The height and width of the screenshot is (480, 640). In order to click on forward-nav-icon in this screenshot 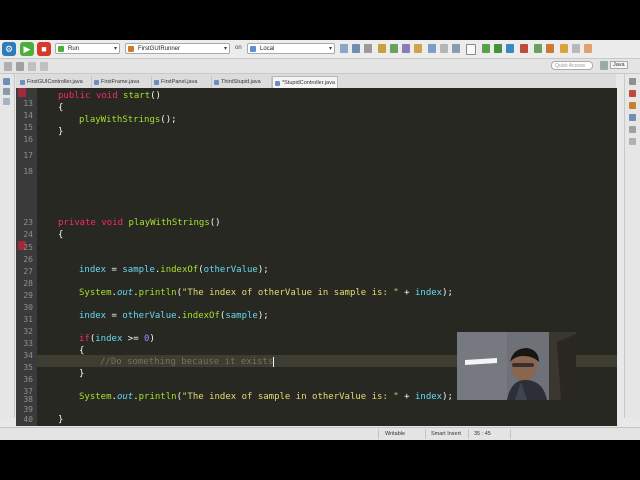, I will do `click(44, 66)`.